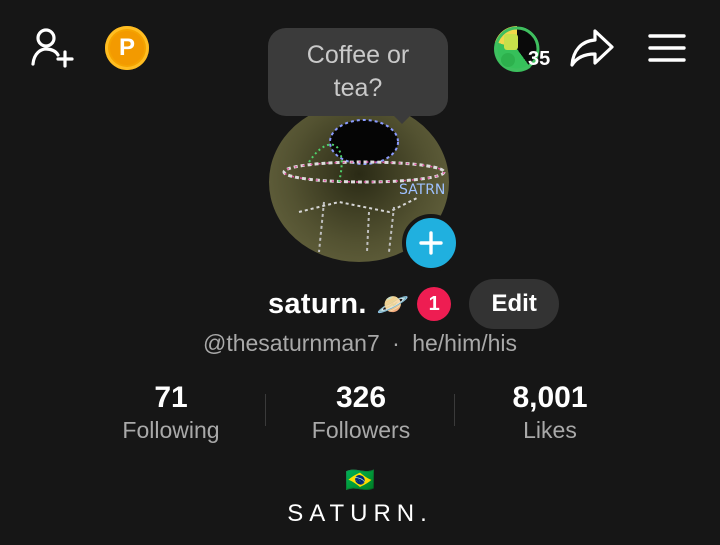  Describe the element at coordinates (360, 513) in the screenshot. I see `bio-text: SATURN.` at that location.